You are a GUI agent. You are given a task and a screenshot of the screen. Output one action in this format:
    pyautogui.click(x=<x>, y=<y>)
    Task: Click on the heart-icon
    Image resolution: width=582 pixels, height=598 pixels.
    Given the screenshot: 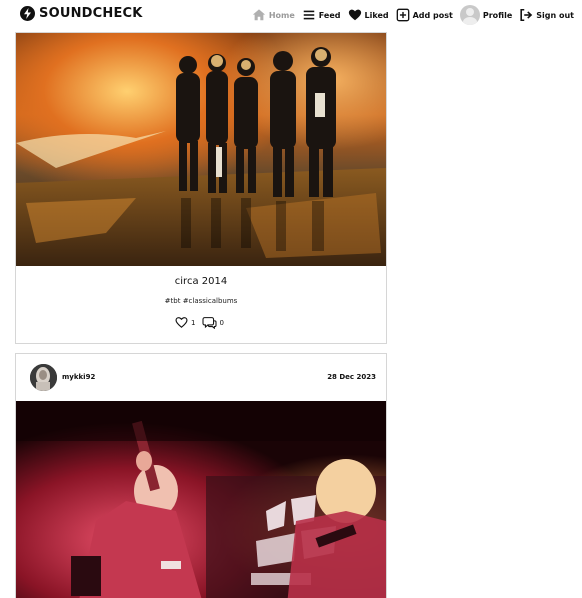 What is the action you would take?
    pyautogui.click(x=354, y=15)
    